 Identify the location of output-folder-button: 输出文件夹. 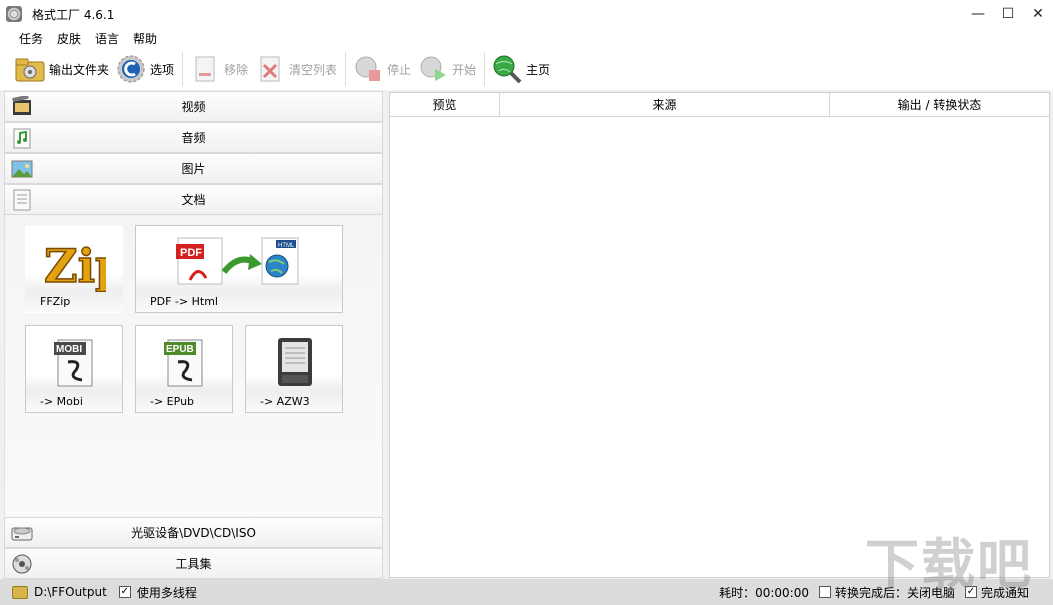
(61, 69).